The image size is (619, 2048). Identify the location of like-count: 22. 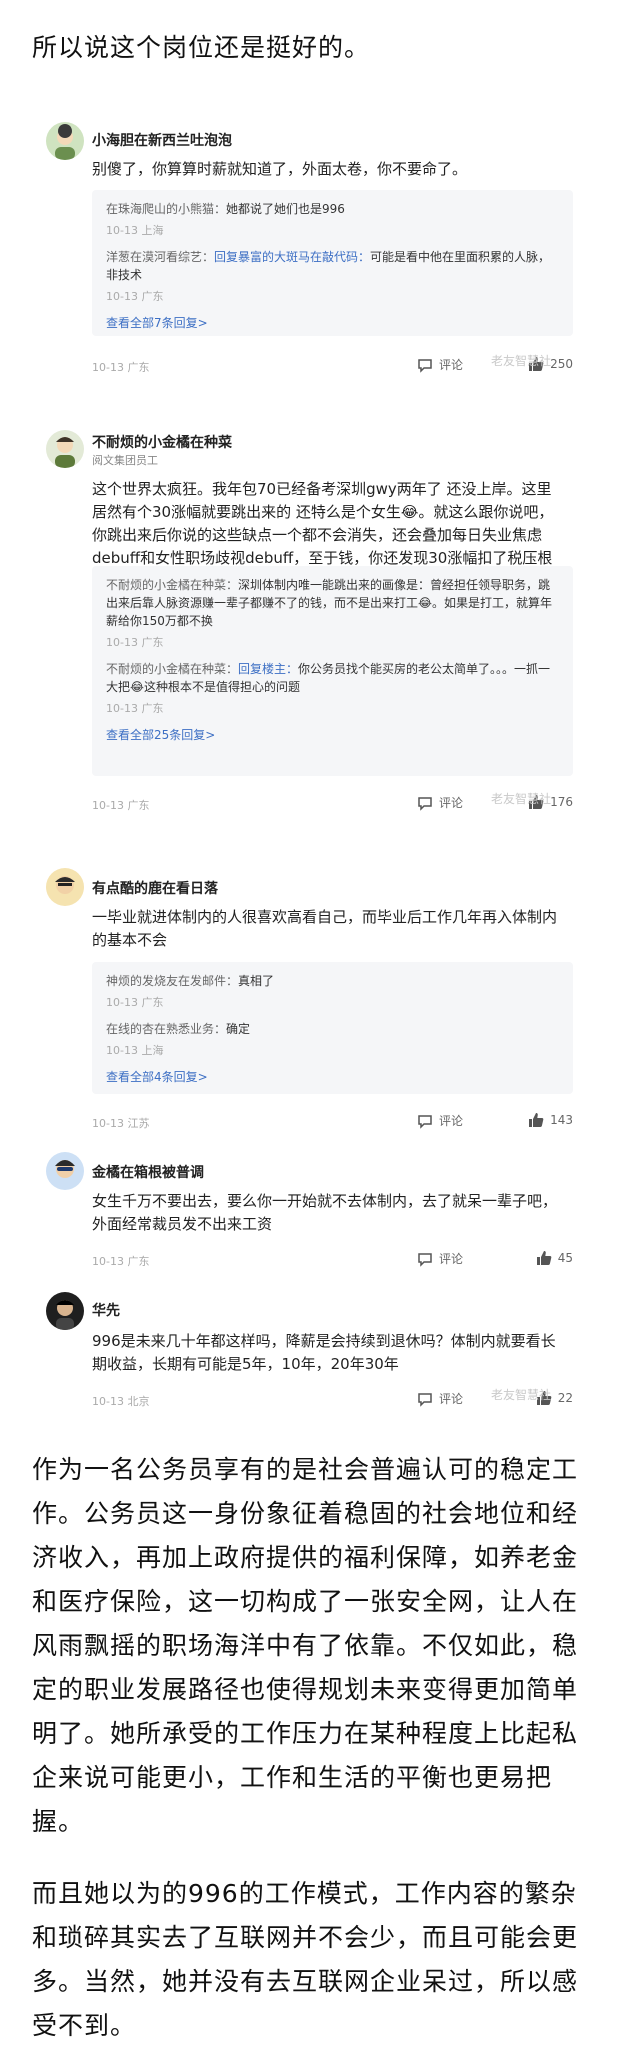
(565, 1398).